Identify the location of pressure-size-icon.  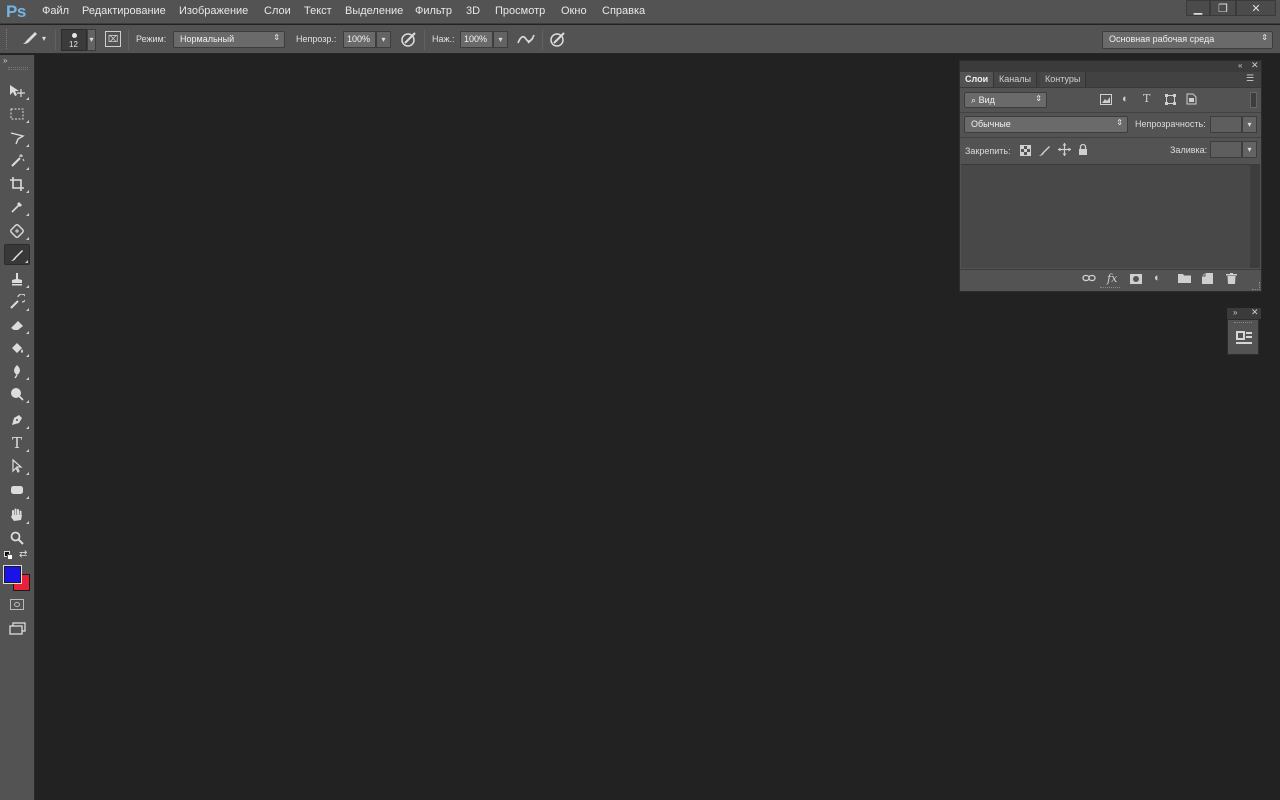
(558, 39).